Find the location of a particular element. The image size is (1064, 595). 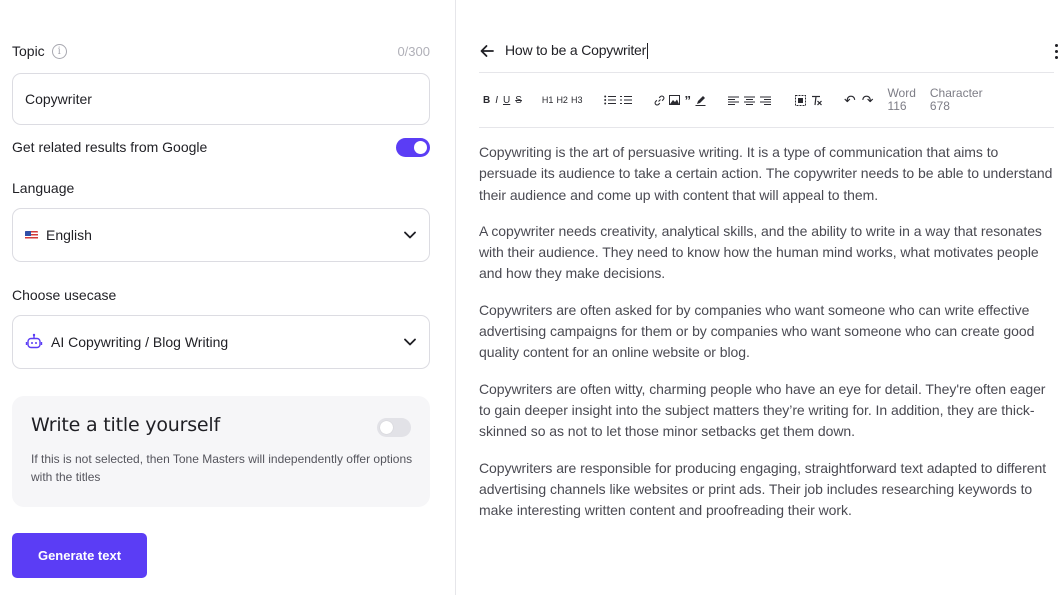

custom-title-heading: Write a title yourself is located at coordinates (125, 425).